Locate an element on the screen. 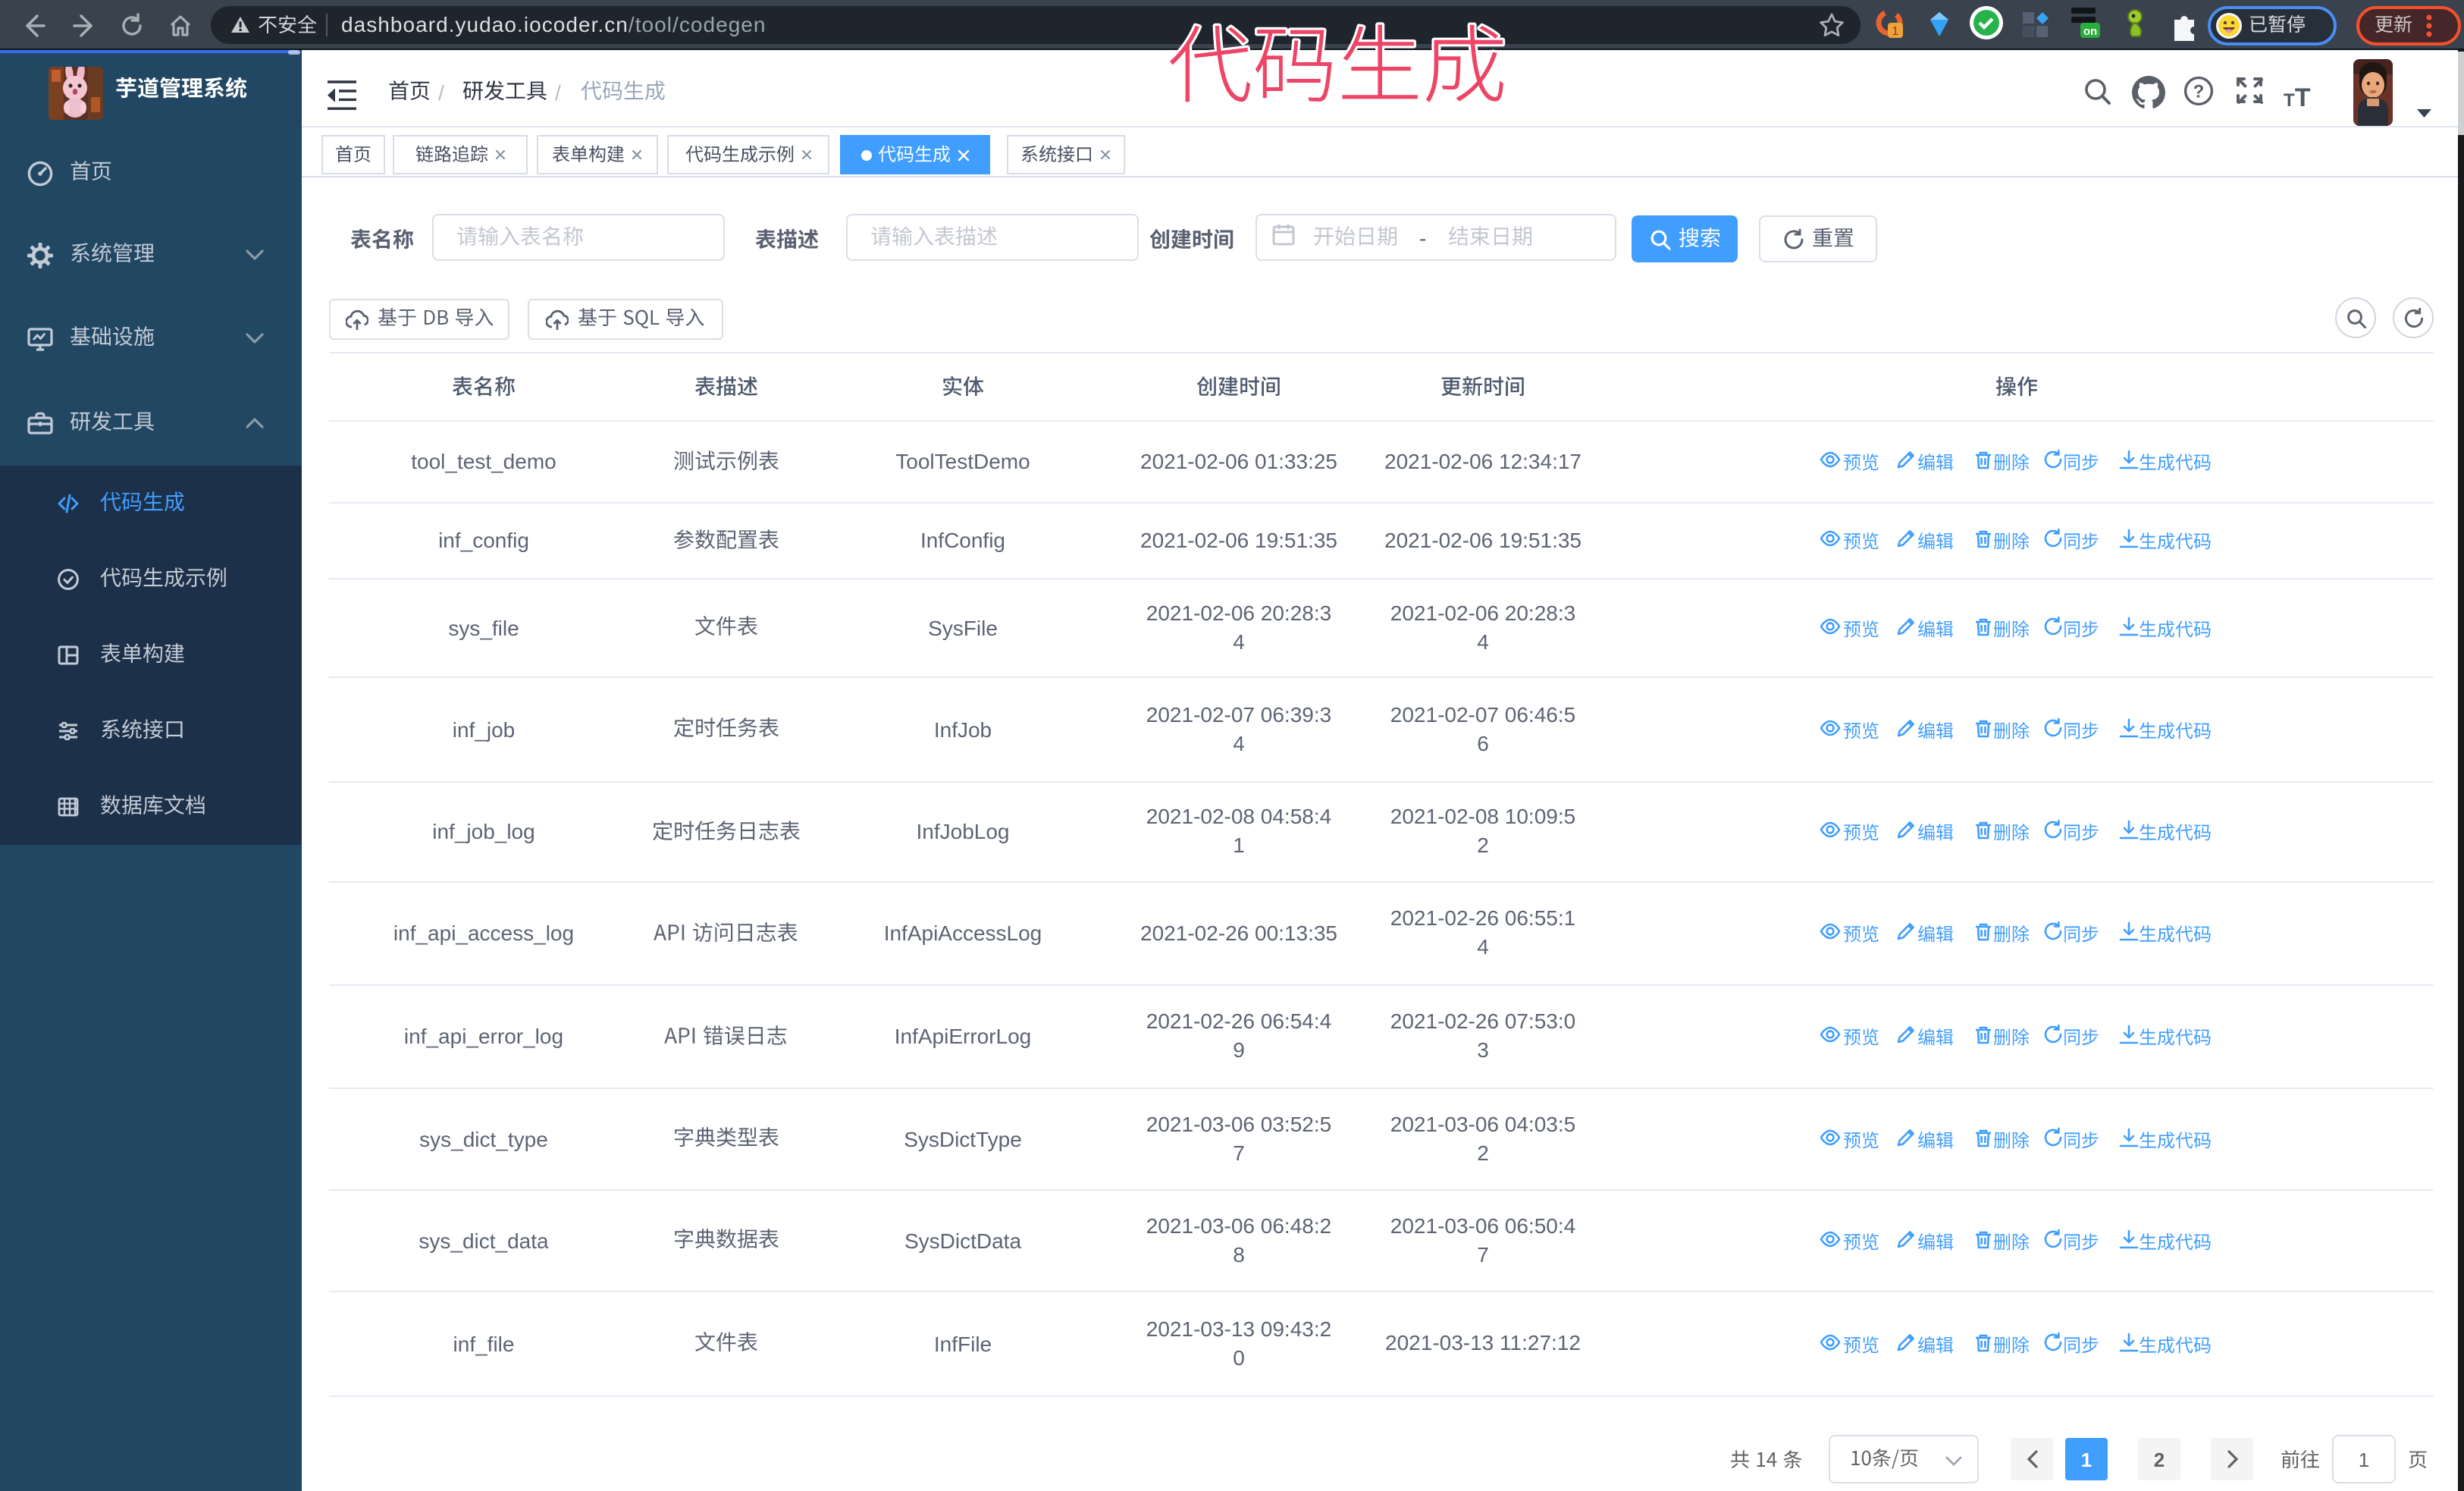 This screenshot has width=2464, height=1491. svg-text: on is located at coordinates (2090, 31).